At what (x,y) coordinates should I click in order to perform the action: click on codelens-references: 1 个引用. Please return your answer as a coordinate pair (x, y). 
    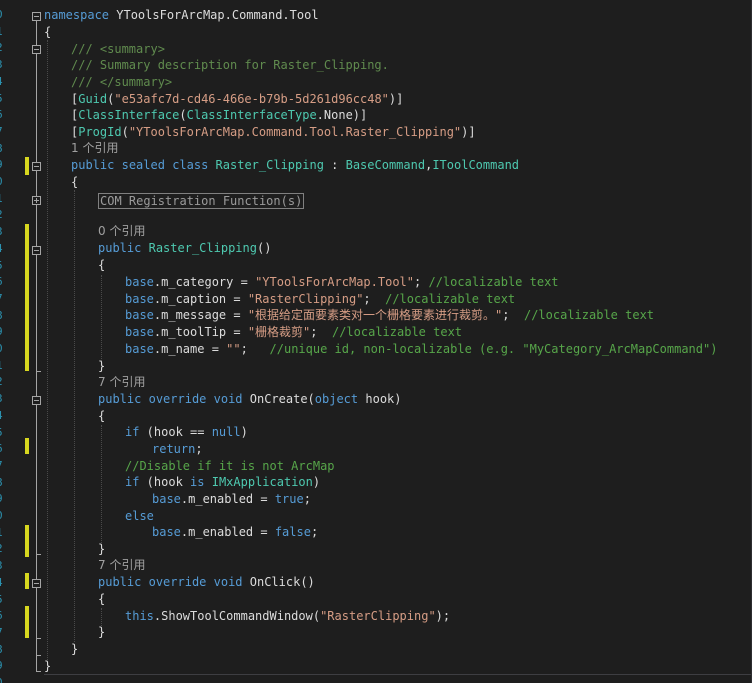
    Looking at the image, I should click on (94, 148).